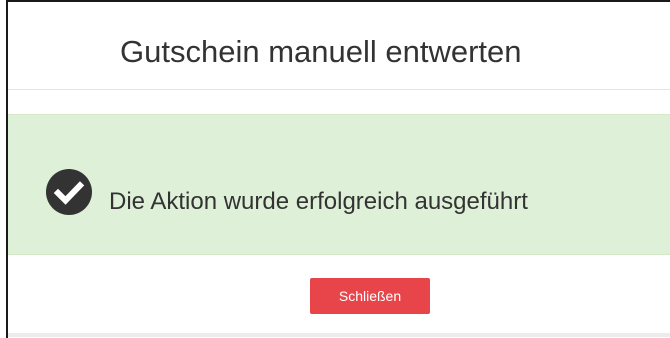  Describe the element at coordinates (339, 335) in the screenshot. I see `footer-divider` at that location.